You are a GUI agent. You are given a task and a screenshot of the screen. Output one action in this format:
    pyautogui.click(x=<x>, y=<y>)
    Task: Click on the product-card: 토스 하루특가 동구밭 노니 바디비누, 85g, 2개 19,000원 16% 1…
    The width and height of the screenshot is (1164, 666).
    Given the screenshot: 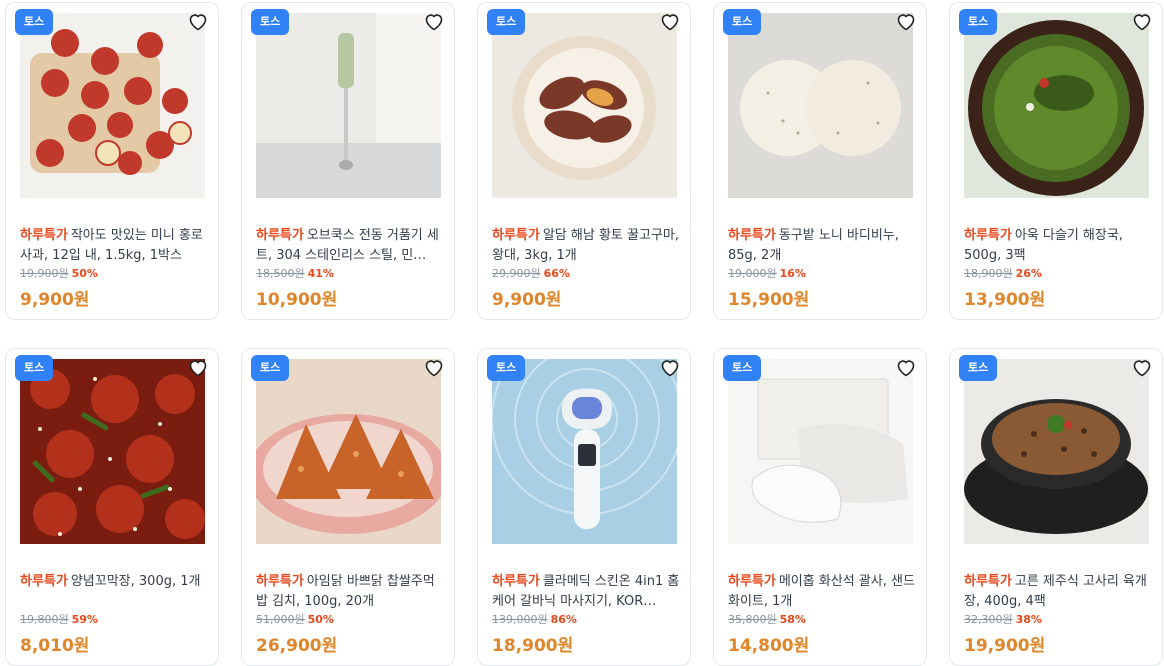 What is the action you would take?
    pyautogui.click(x=820, y=161)
    